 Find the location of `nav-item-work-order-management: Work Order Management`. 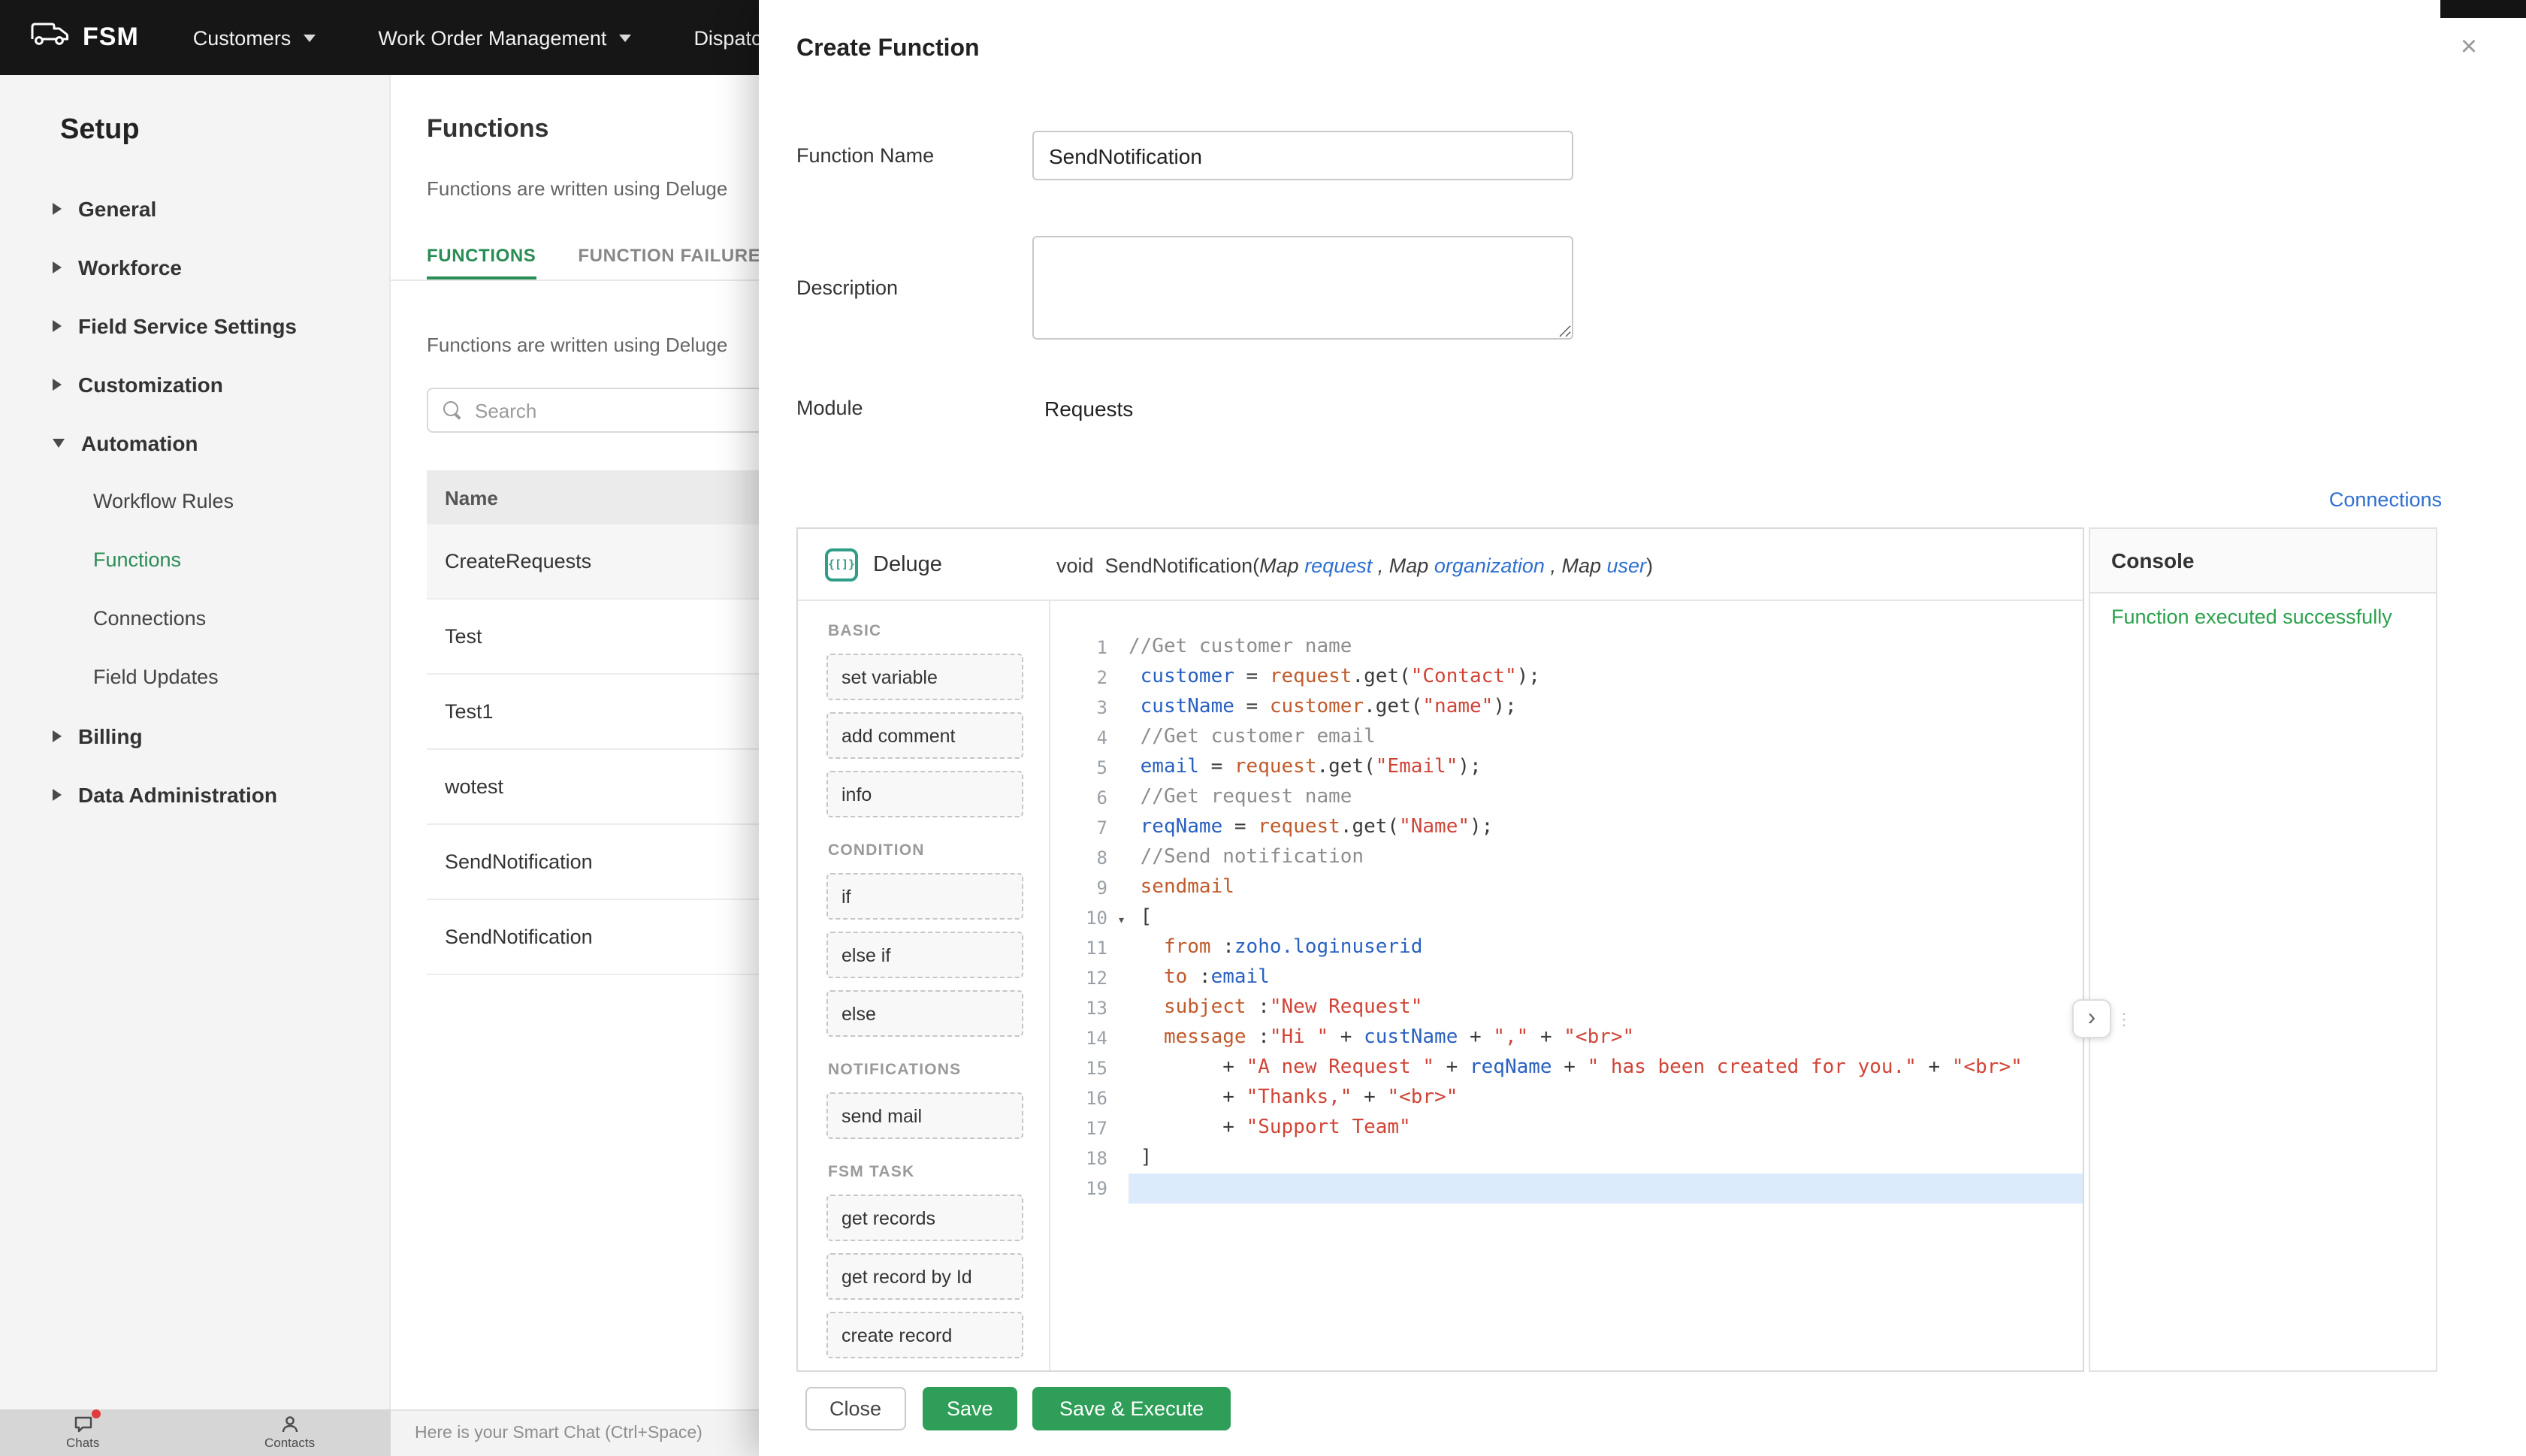

nav-item-work-order-management: Work Order Management is located at coordinates (504, 37).